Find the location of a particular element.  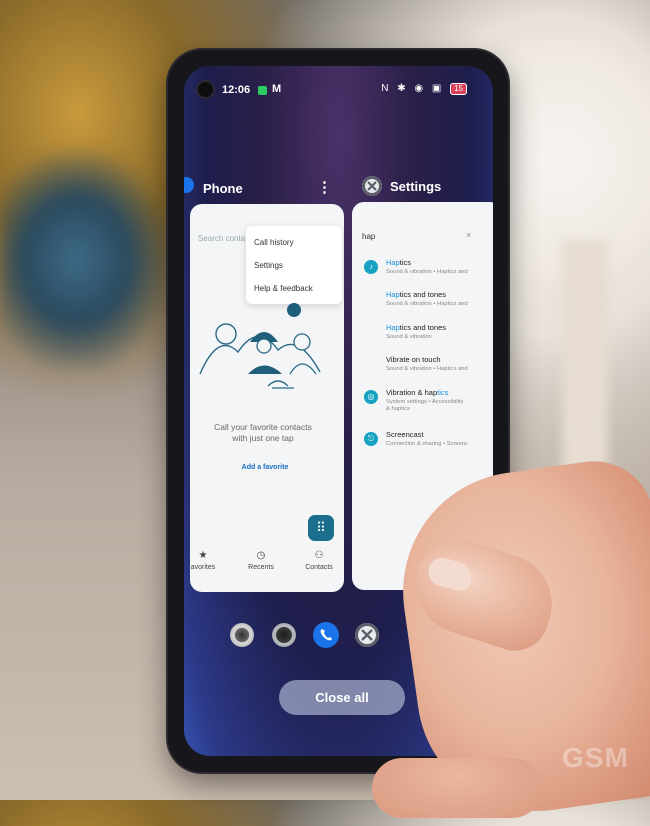

dialpad-button: ⠿ is located at coordinates (321, 528).